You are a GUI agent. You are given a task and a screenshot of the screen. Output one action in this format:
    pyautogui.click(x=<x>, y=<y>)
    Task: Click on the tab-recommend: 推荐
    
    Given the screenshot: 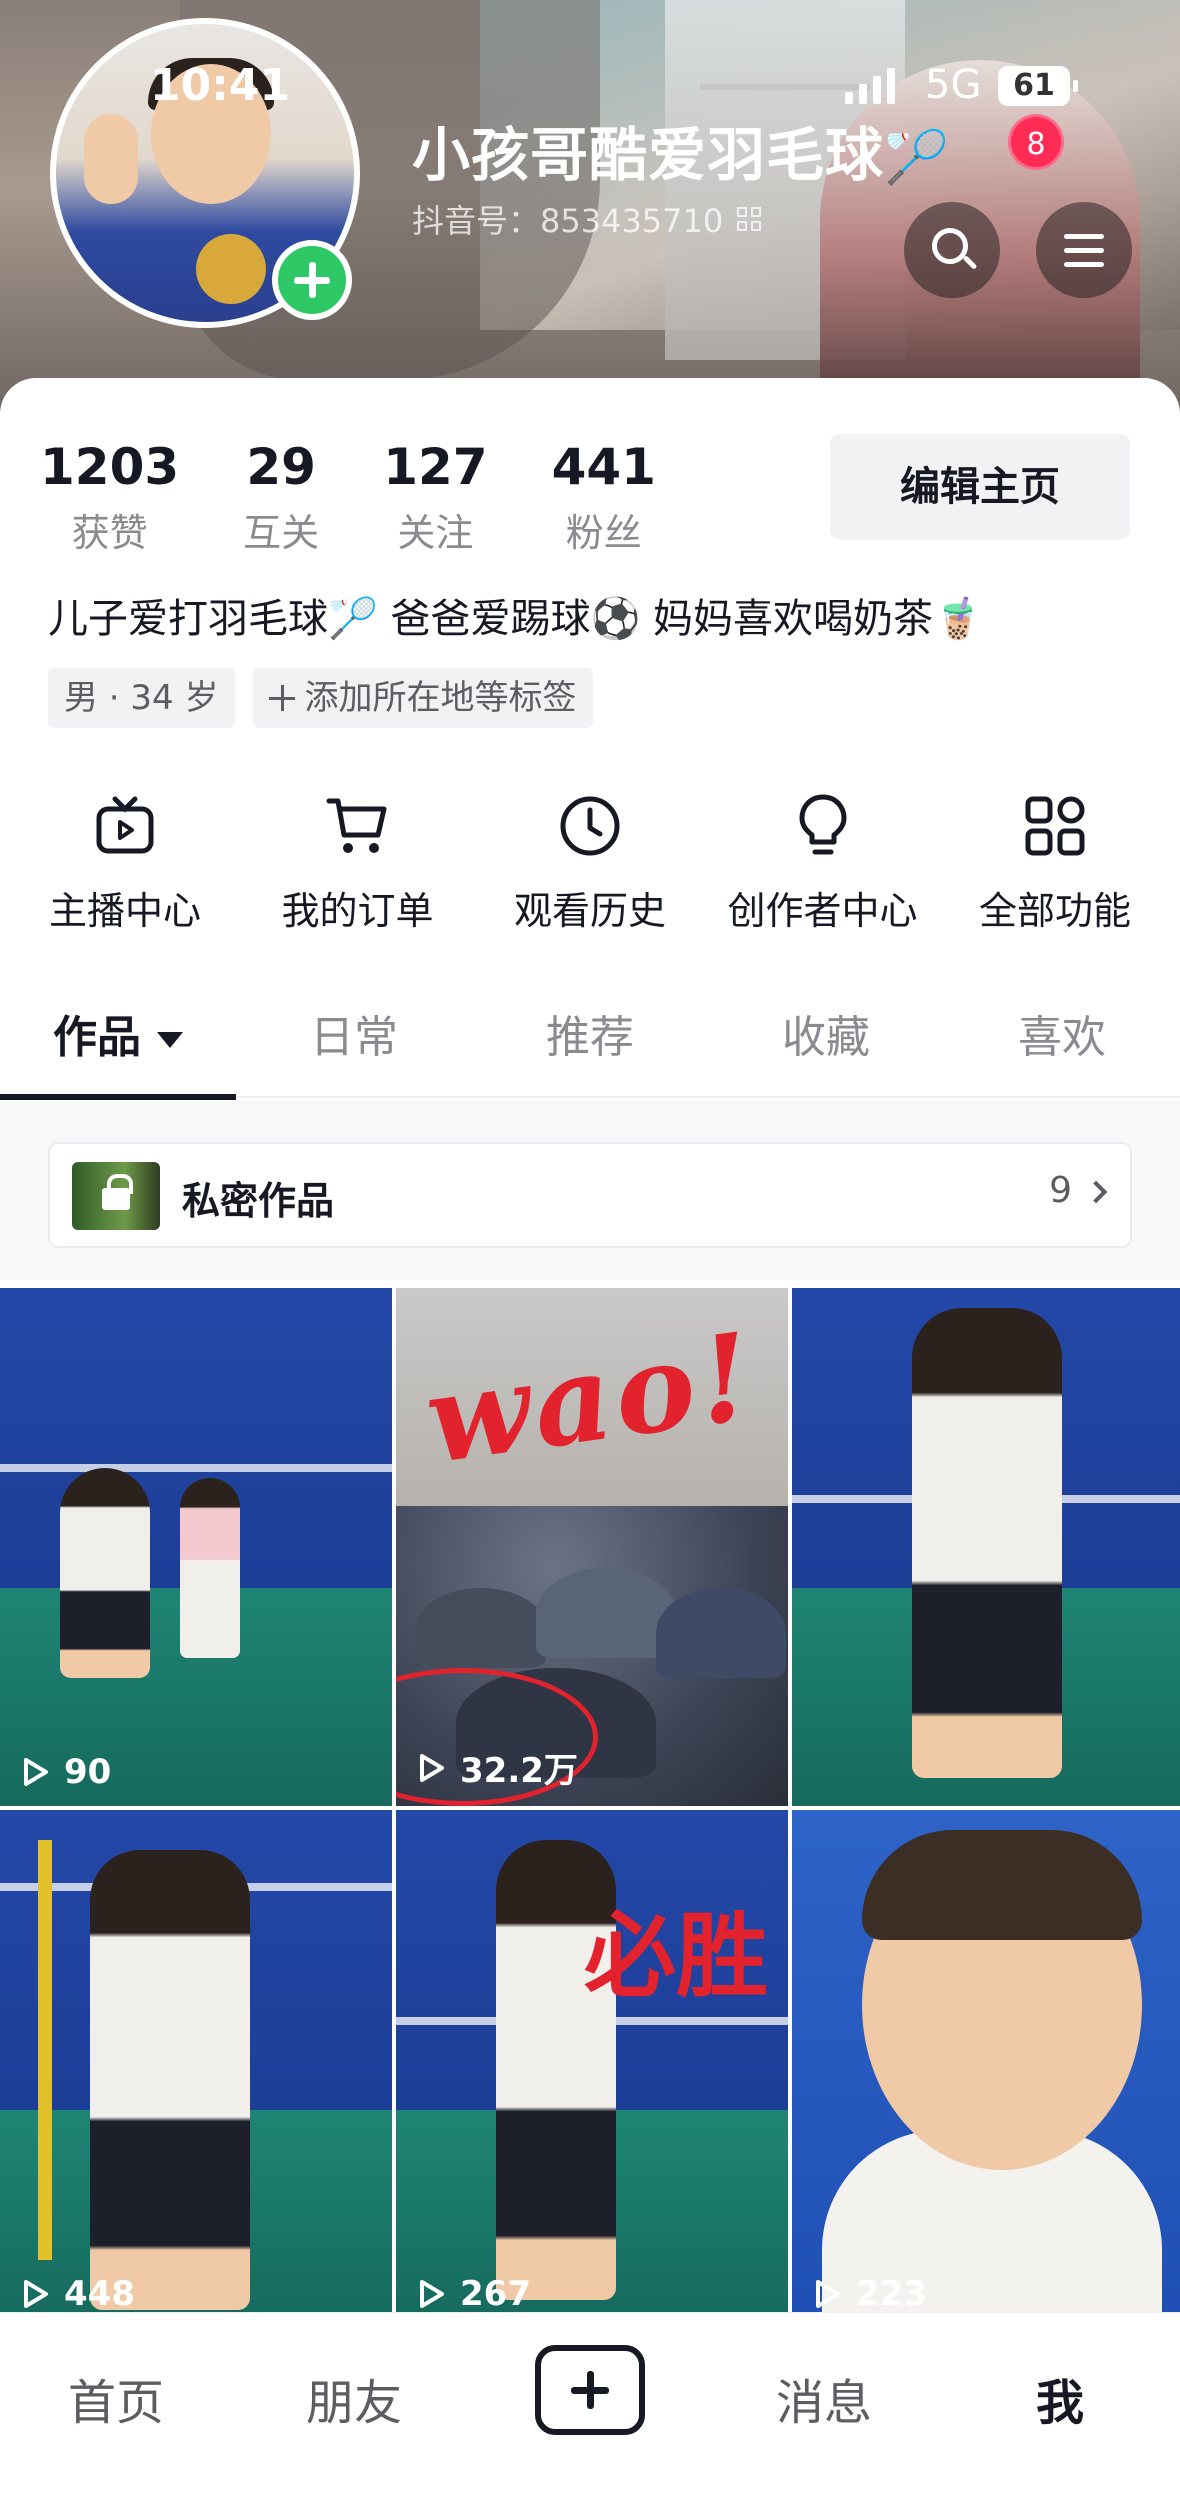 What is the action you would take?
    pyautogui.click(x=590, y=1042)
    